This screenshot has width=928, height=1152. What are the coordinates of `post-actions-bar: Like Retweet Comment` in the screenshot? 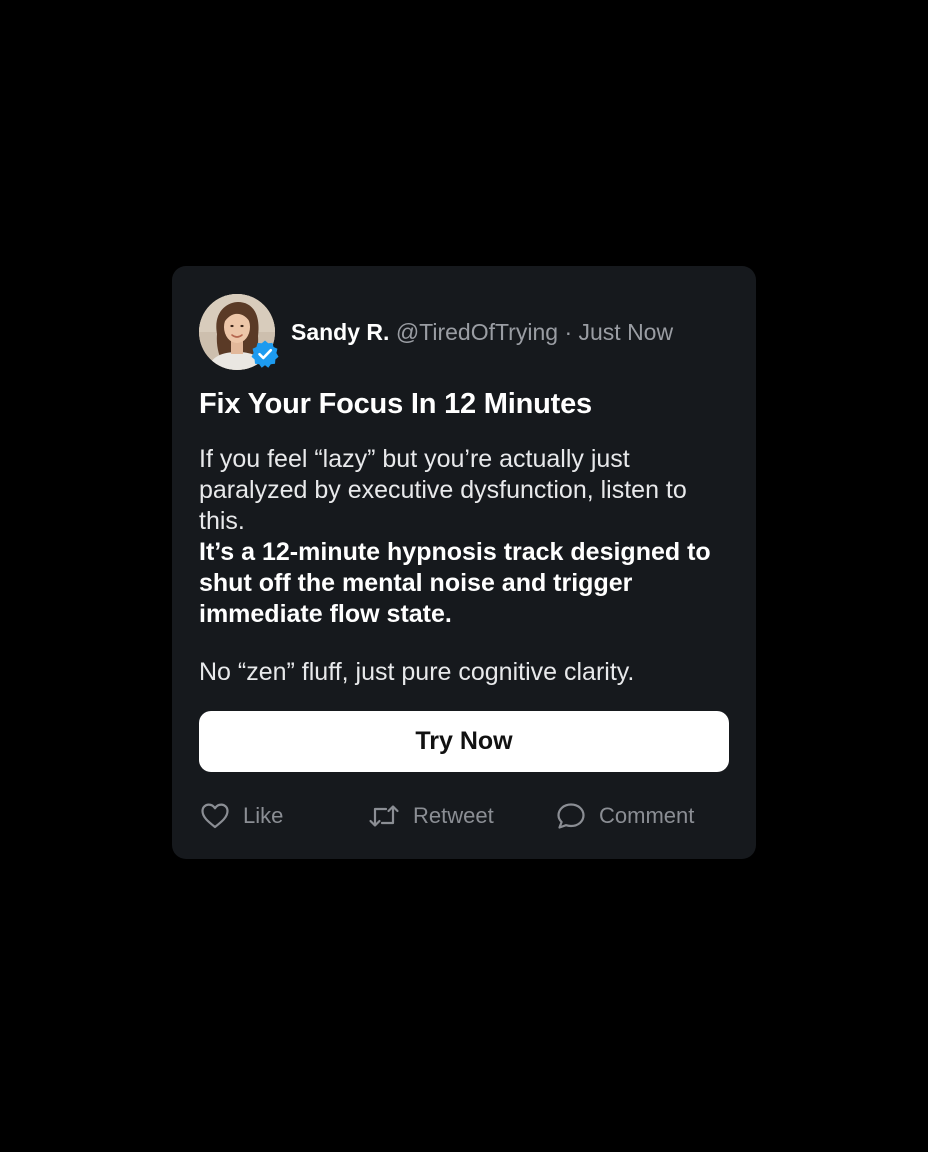 It's located at (464, 816).